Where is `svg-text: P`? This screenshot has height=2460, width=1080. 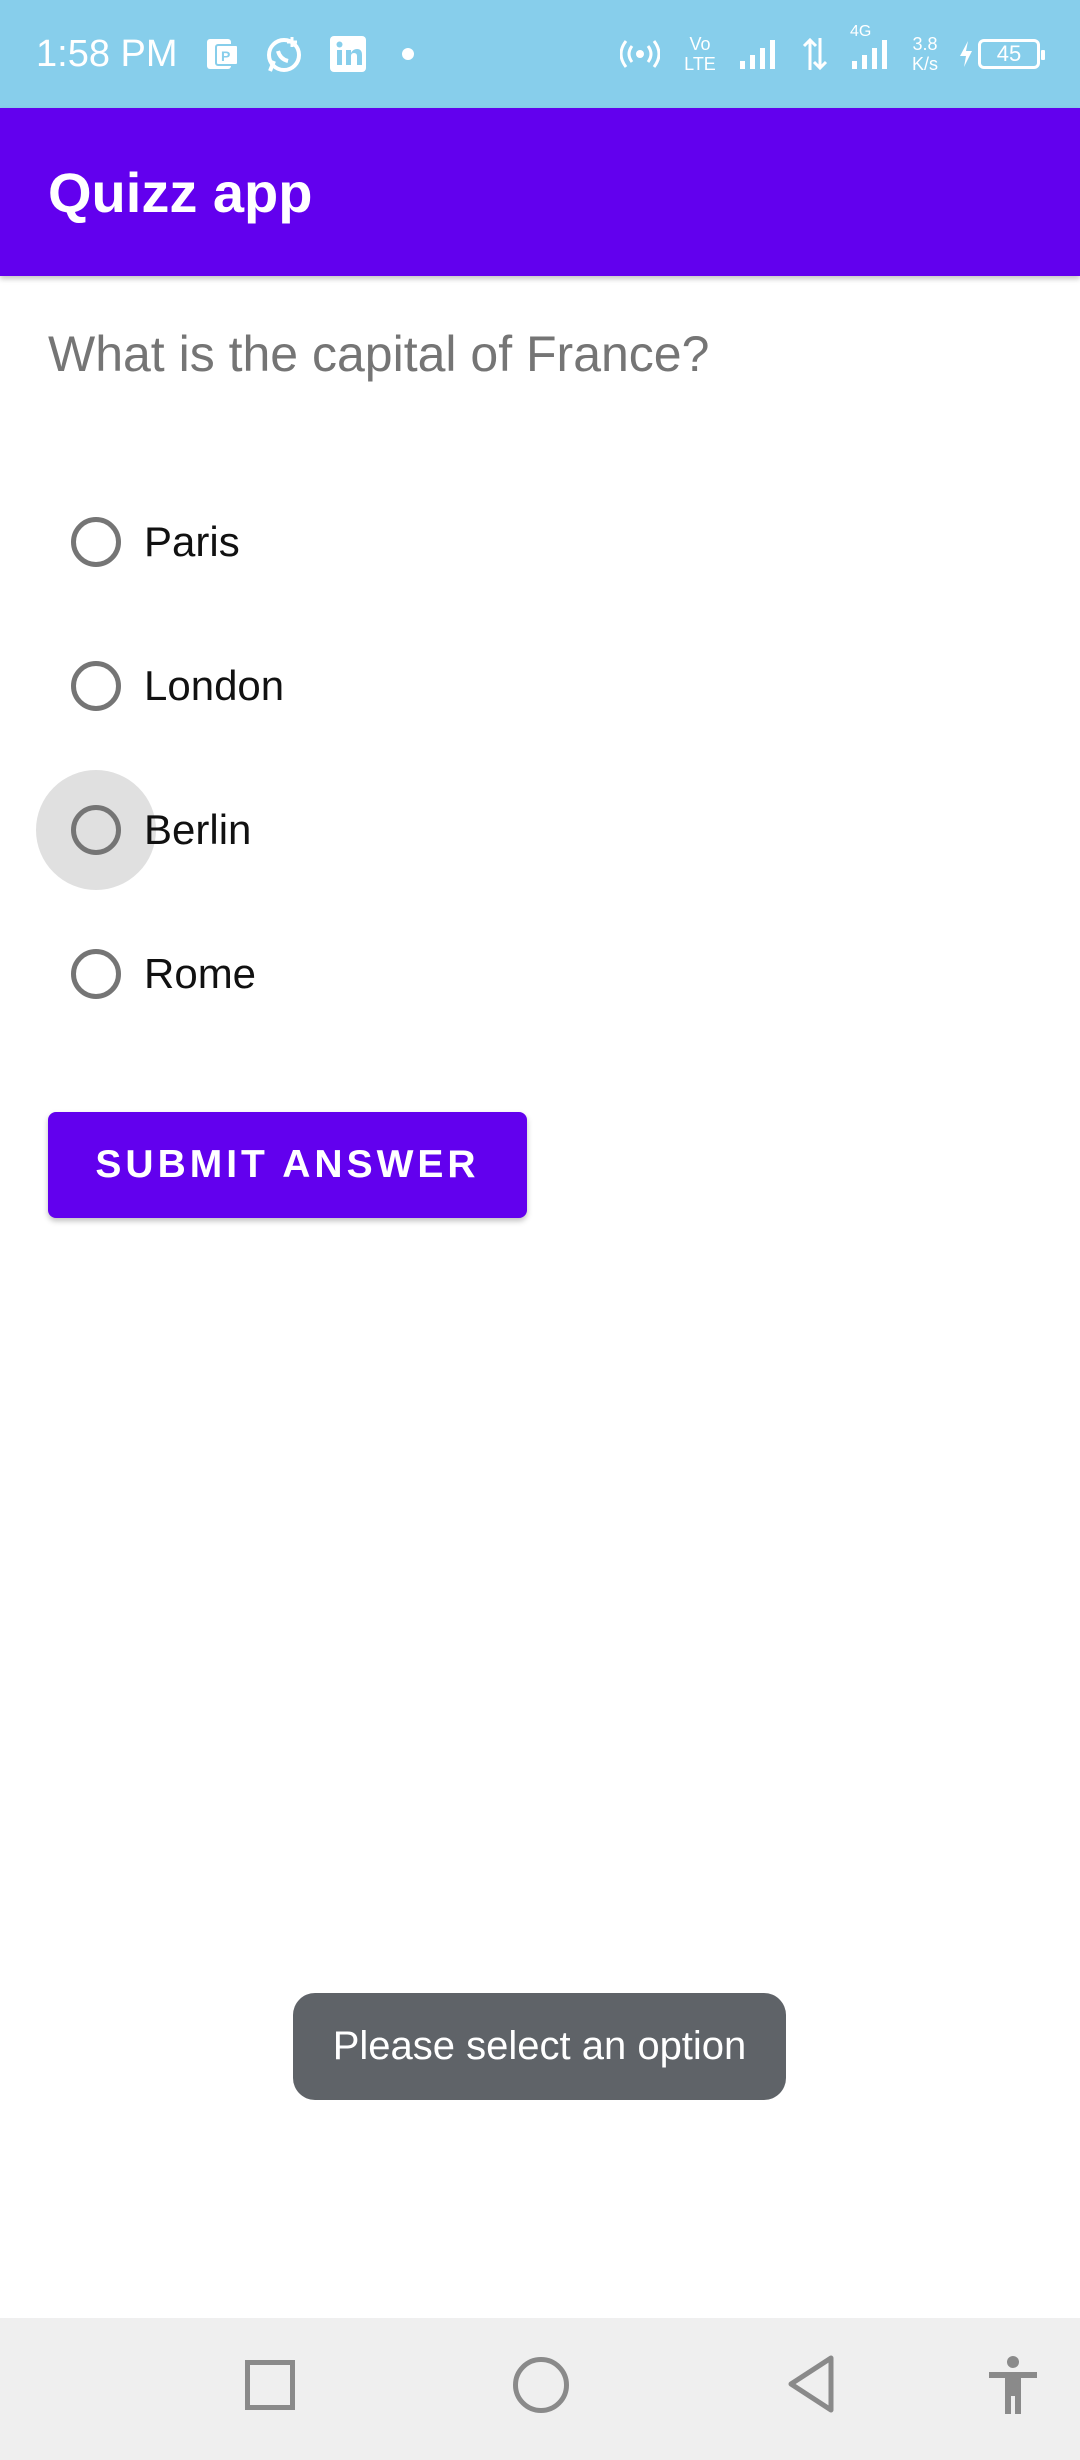
svg-text: P is located at coordinates (225, 56).